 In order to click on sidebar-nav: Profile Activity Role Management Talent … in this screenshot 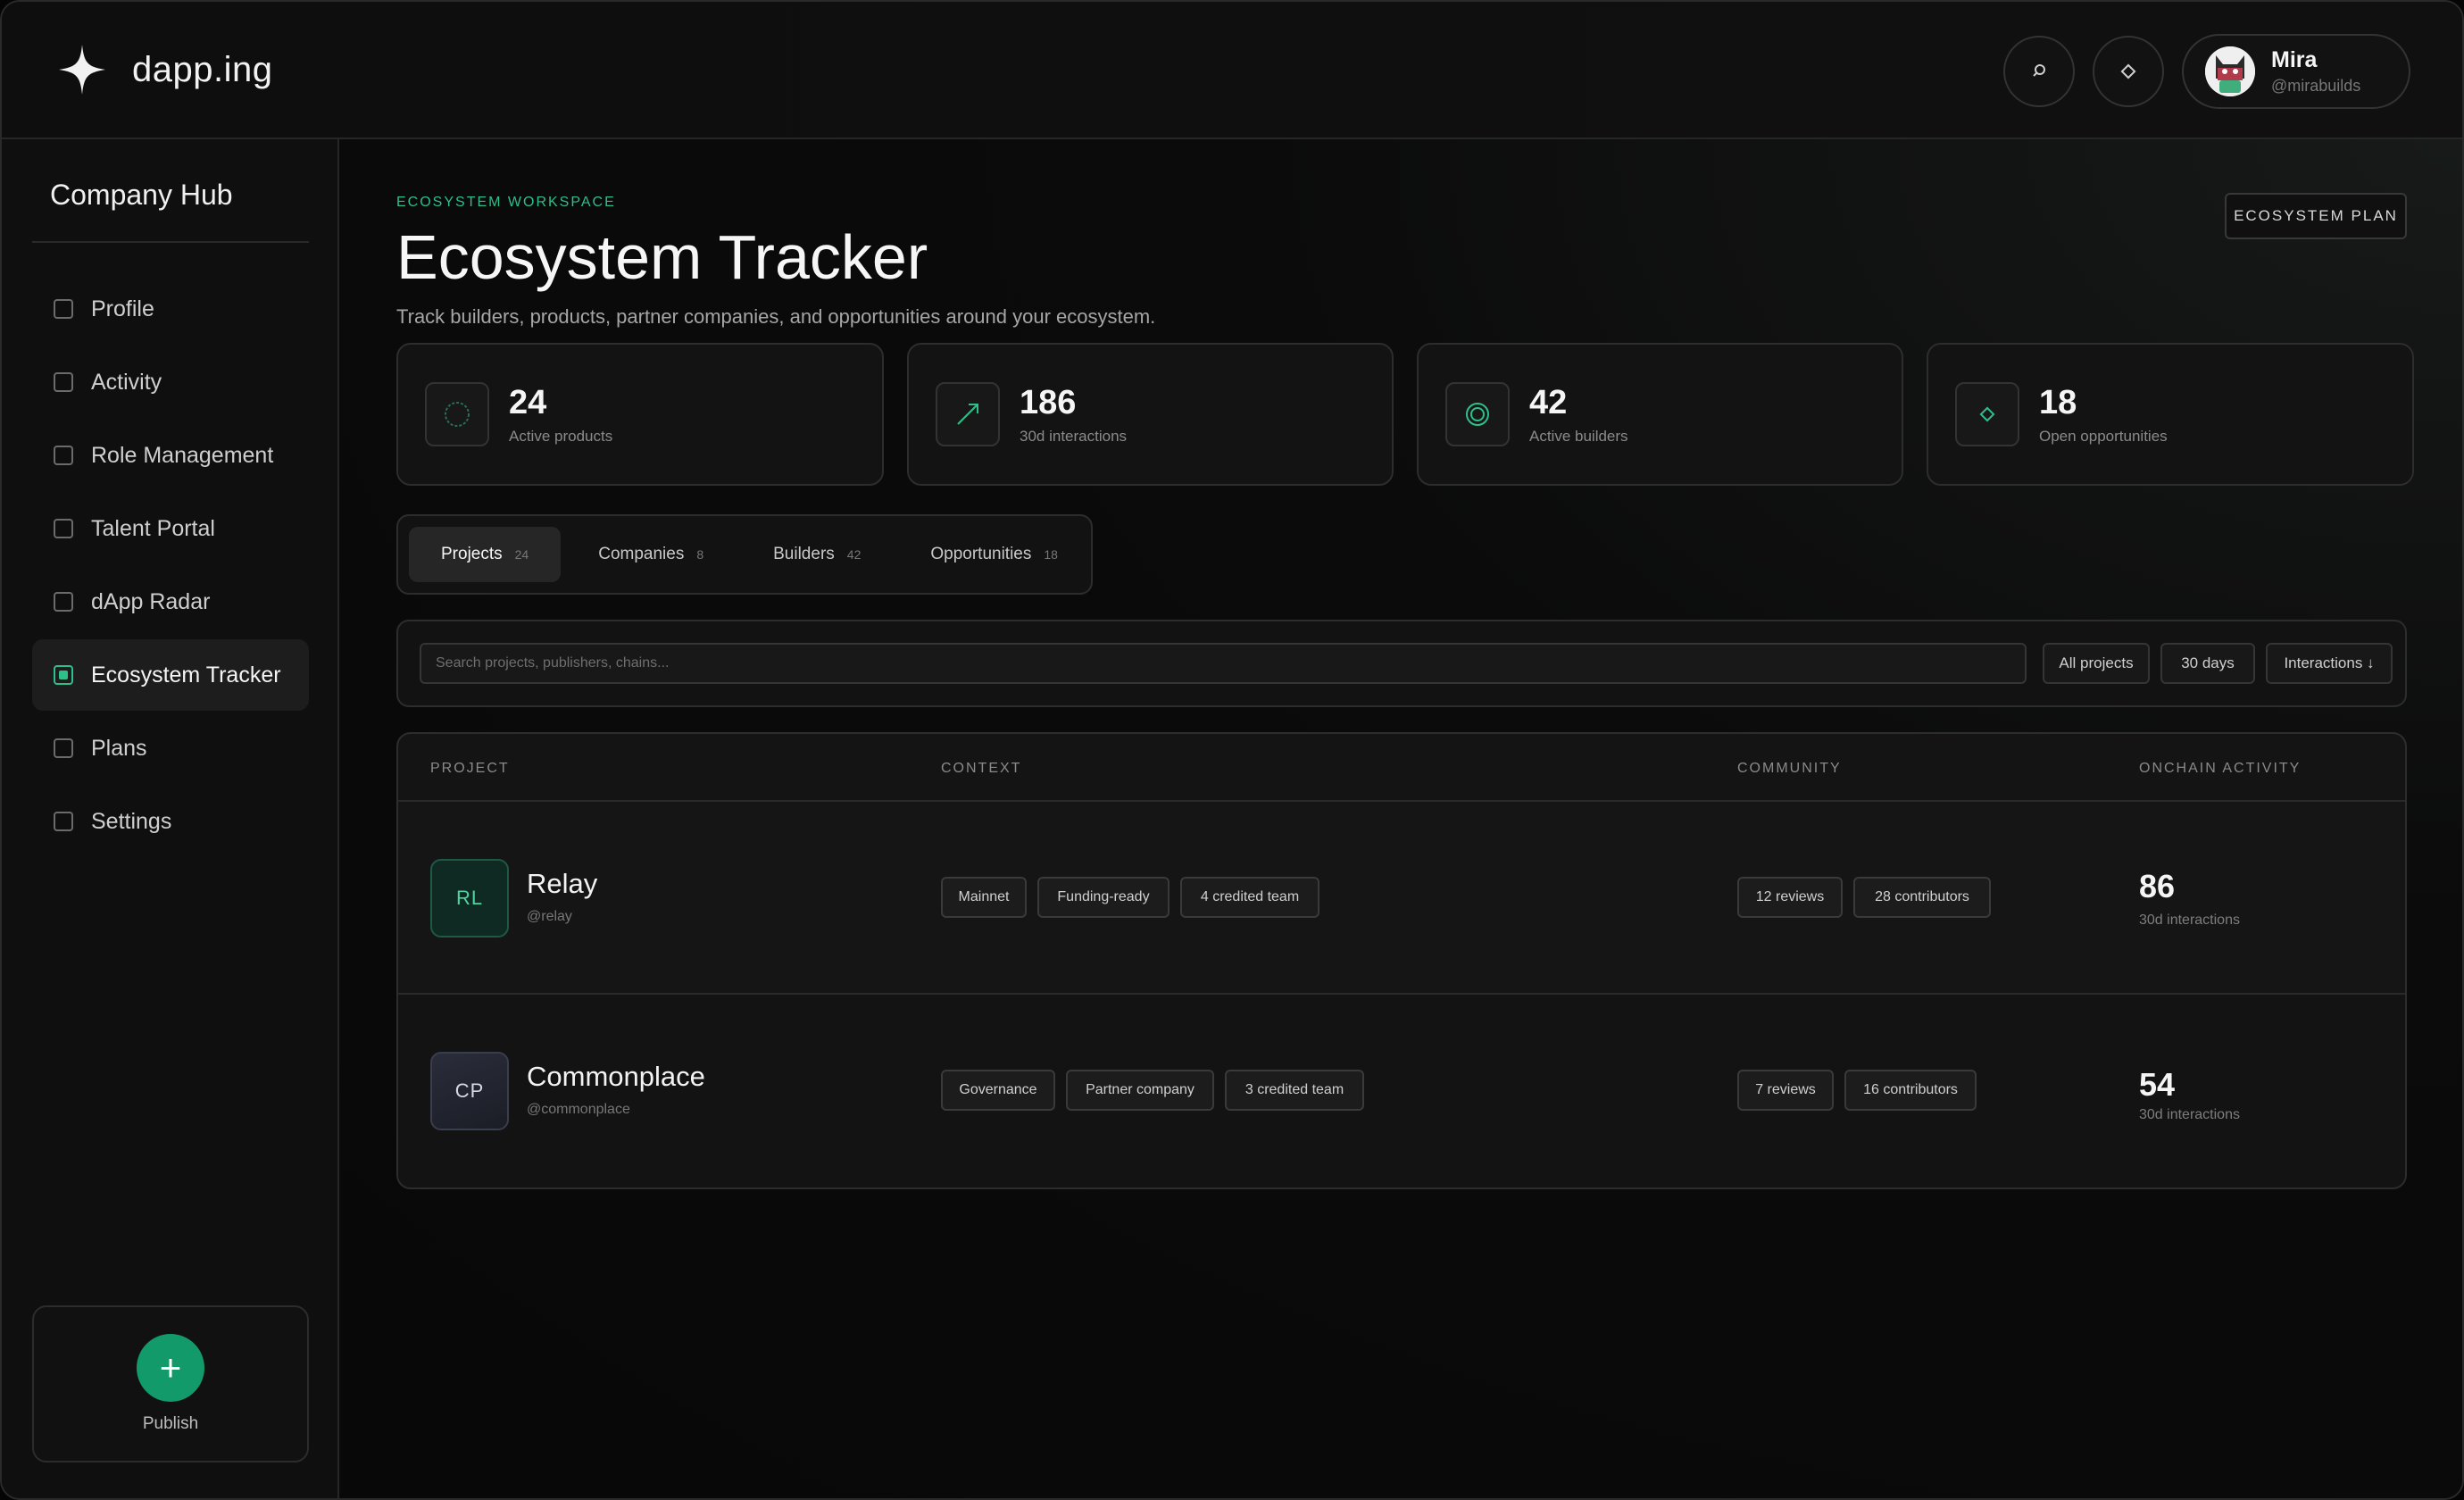, I will do `click(170, 566)`.